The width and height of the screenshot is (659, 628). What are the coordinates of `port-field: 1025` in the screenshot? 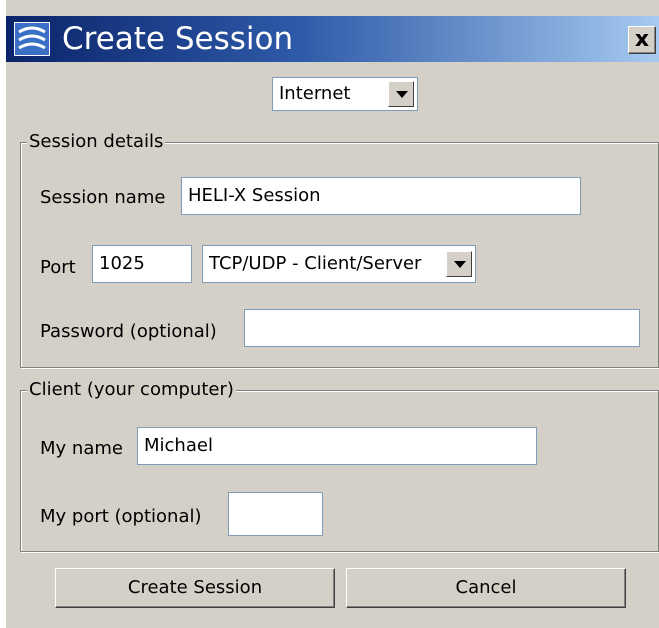 It's located at (142, 264).